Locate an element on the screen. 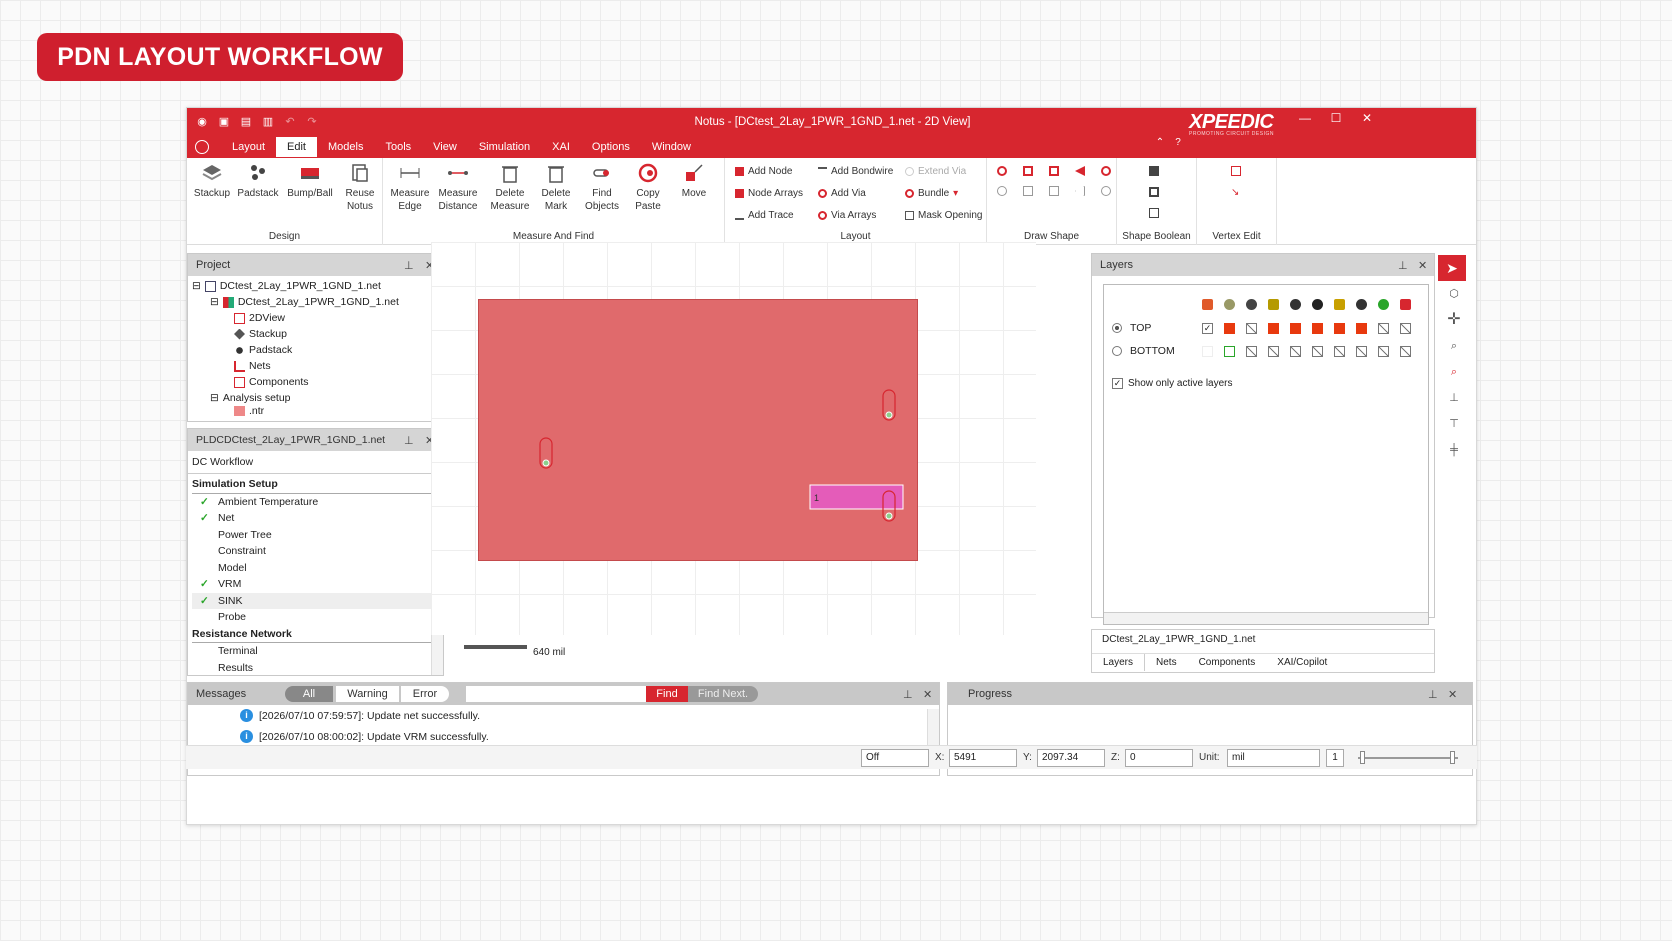  zoom-level-field: 1 is located at coordinates (1335, 758).